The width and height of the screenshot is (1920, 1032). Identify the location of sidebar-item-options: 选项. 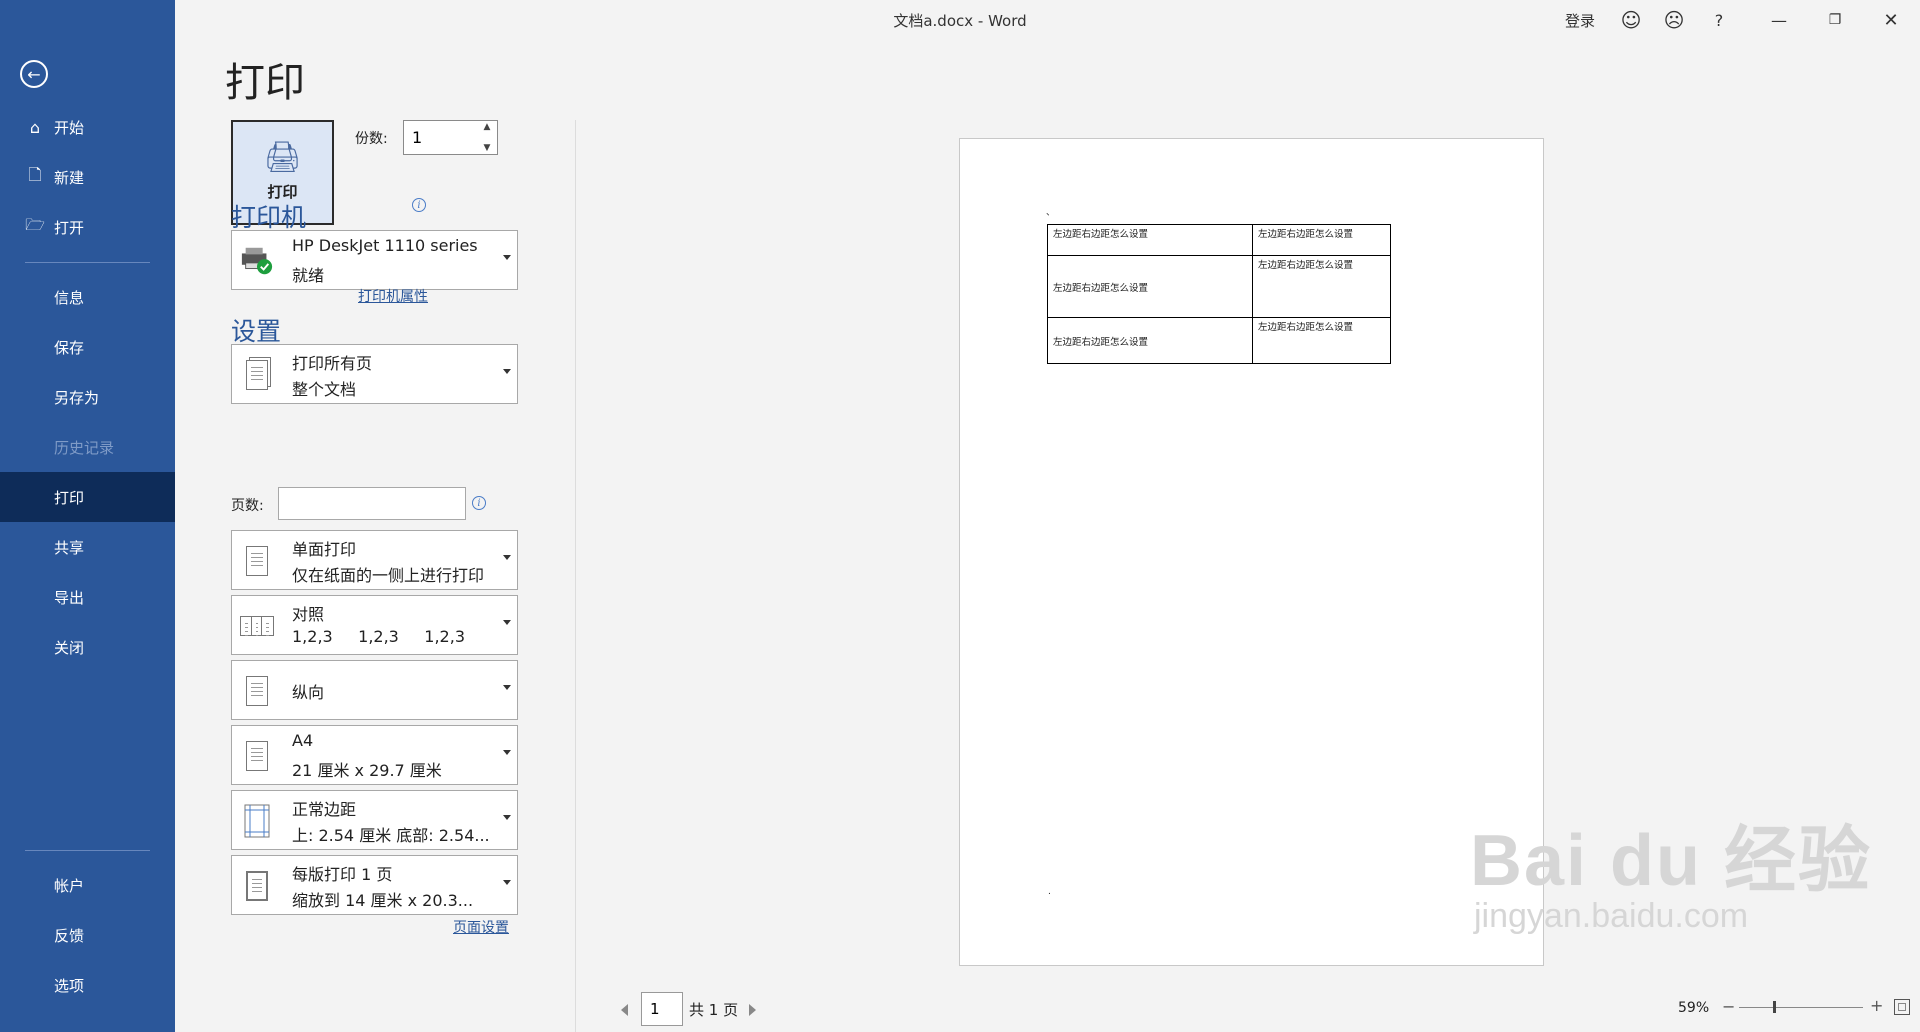
(87, 985).